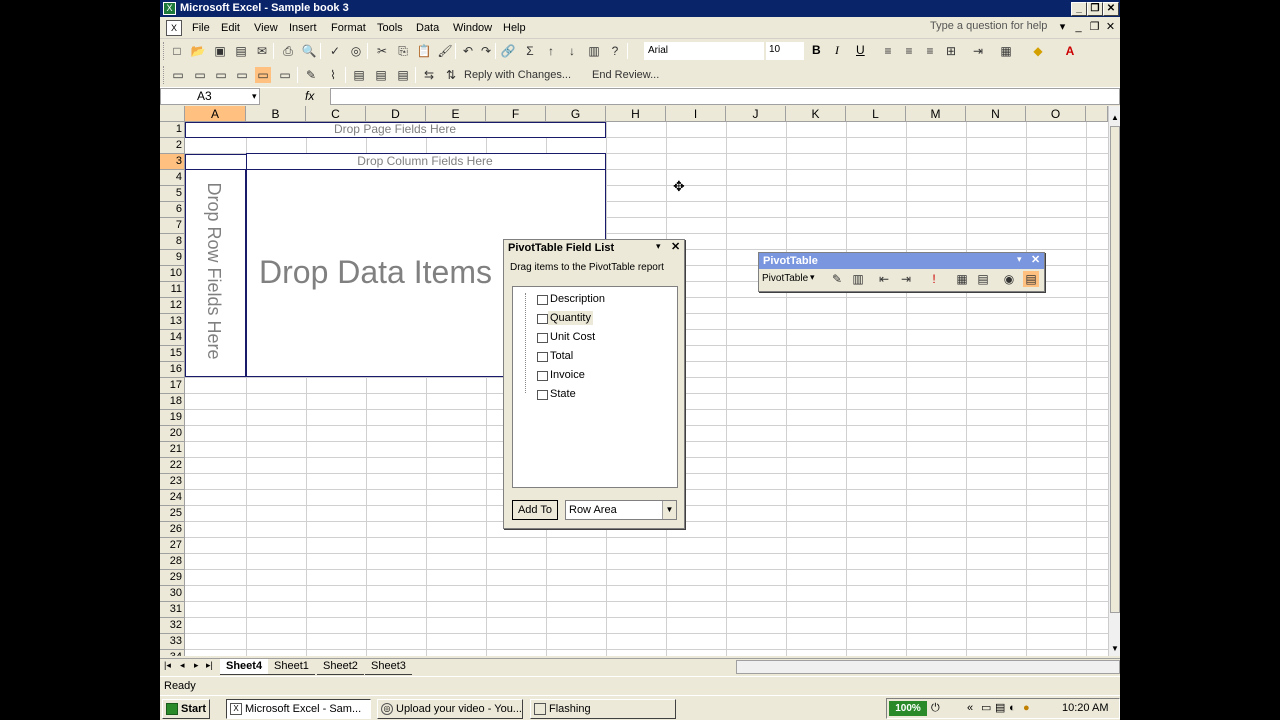  Describe the element at coordinates (1094, 27) in the screenshot. I see `workbook-restore-button: ❐` at that location.